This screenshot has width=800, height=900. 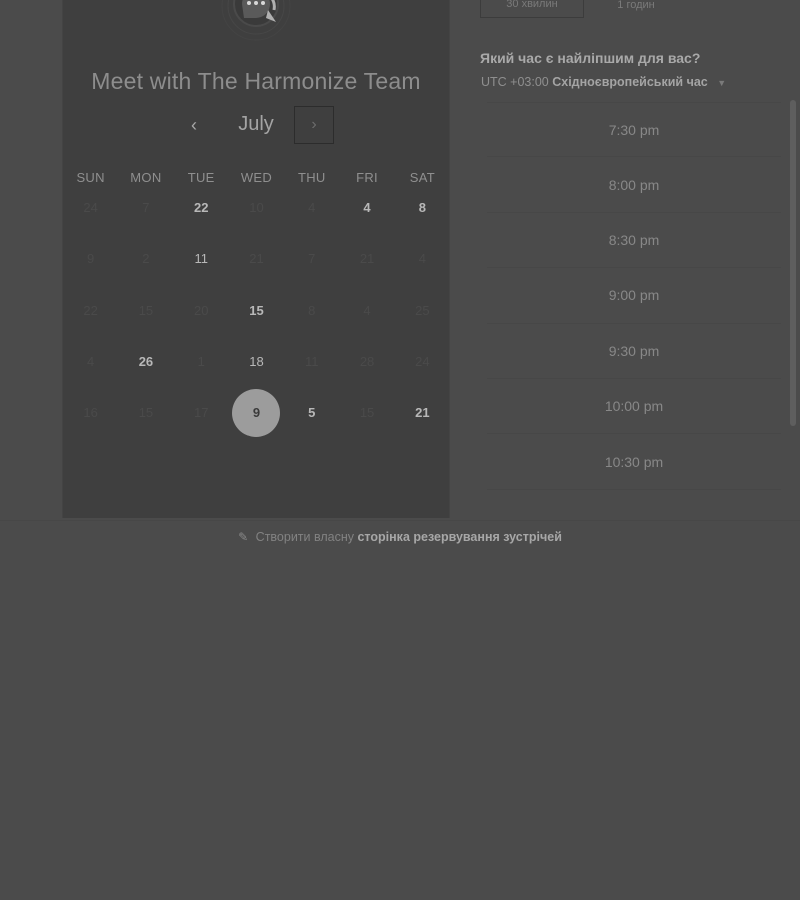 What do you see at coordinates (90, 413) in the screenshot?
I see `calendar-day: 16` at bounding box center [90, 413].